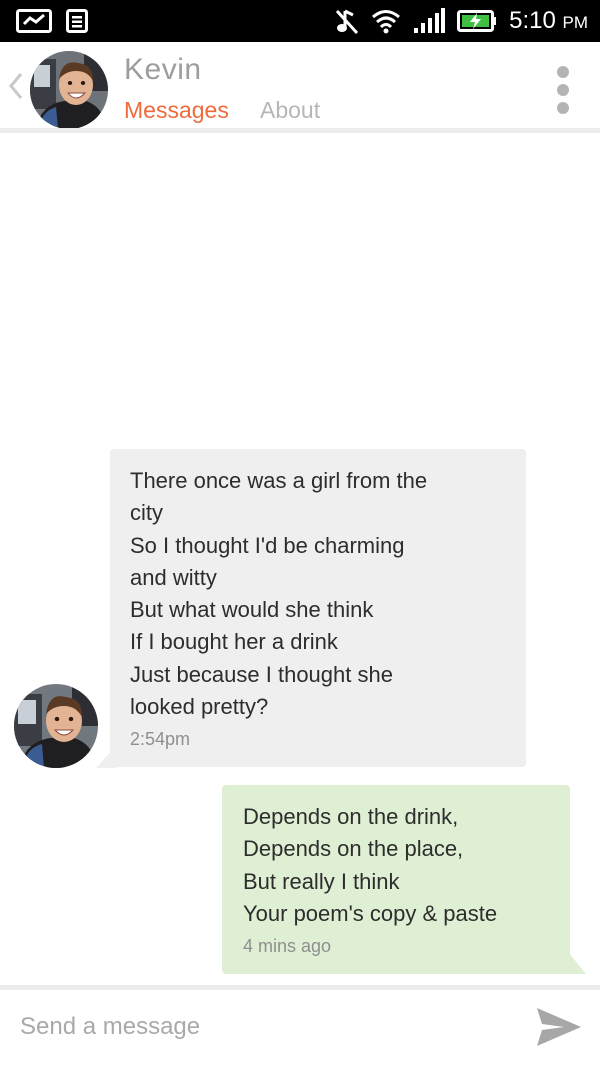 This screenshot has height=1066, width=600. Describe the element at coordinates (563, 90) in the screenshot. I see `more-vert-icon` at that location.